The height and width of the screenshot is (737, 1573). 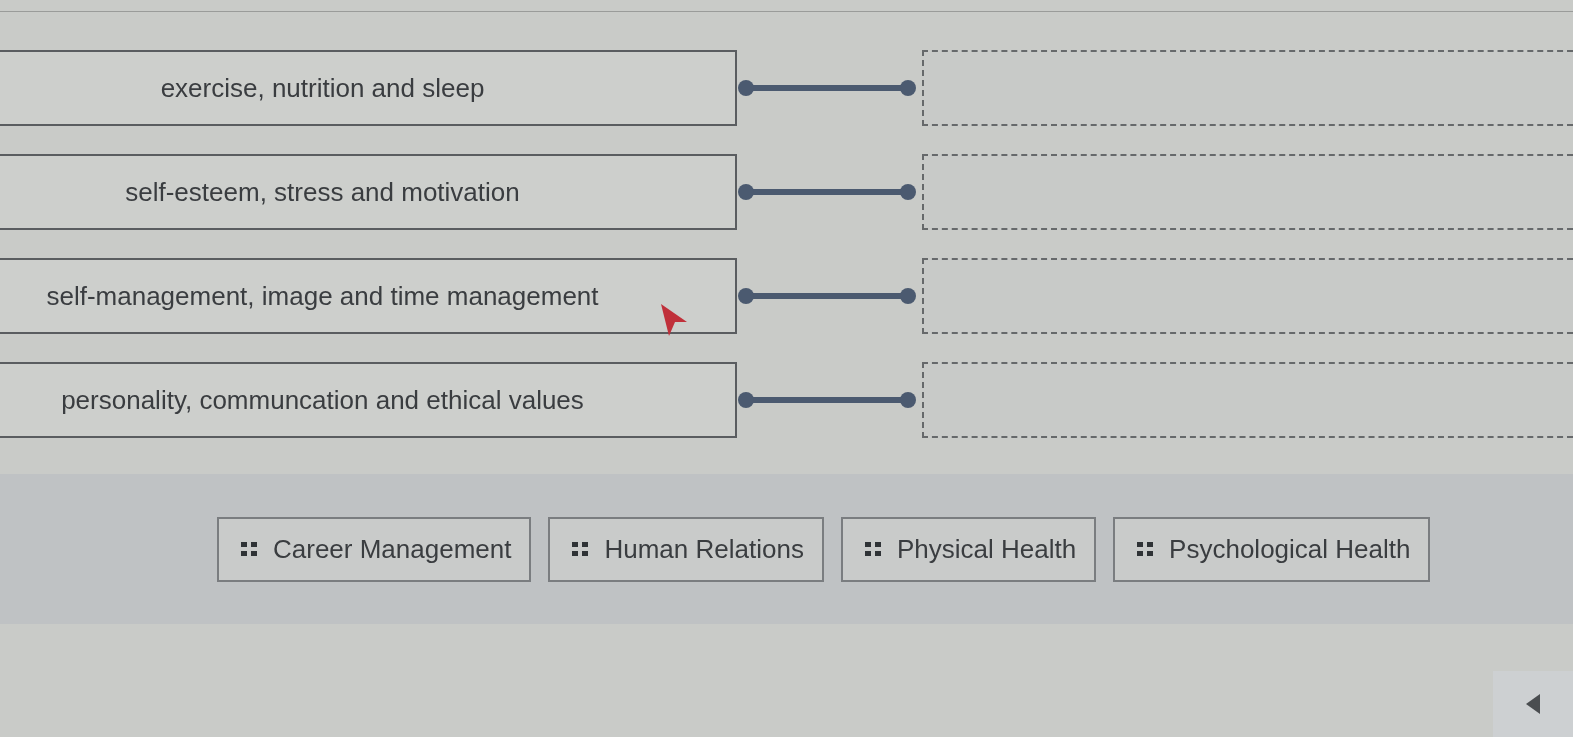 I want to click on option-chip: Career Management, so click(x=374, y=549).